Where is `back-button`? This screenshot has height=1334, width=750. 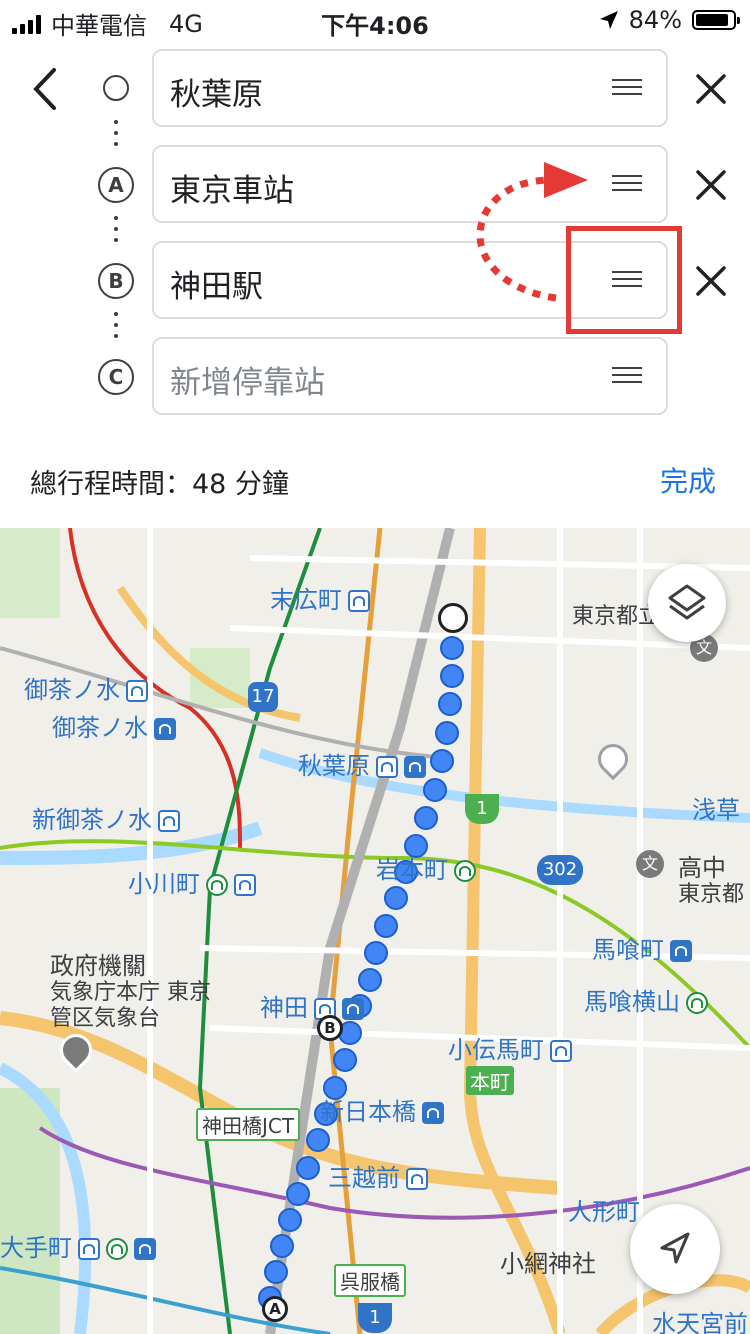
back-button is located at coordinates (47, 89).